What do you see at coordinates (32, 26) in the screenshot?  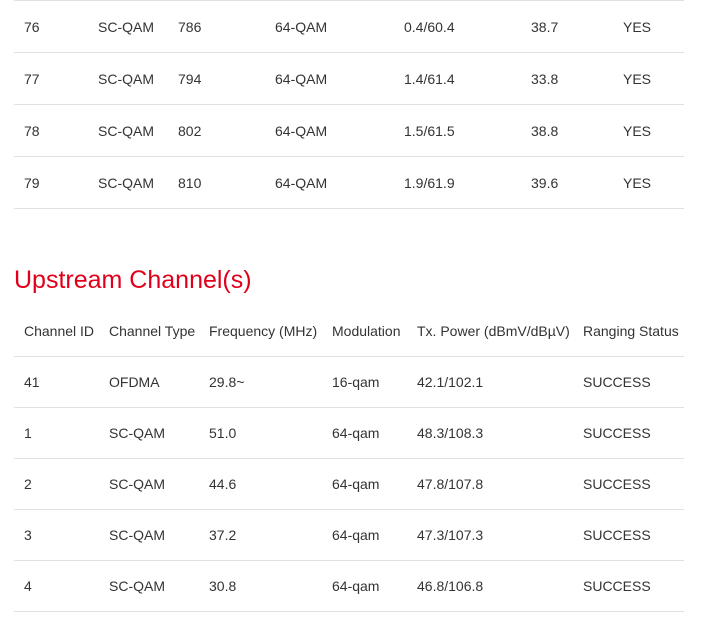 I see `channel-id-cell: 76` at bounding box center [32, 26].